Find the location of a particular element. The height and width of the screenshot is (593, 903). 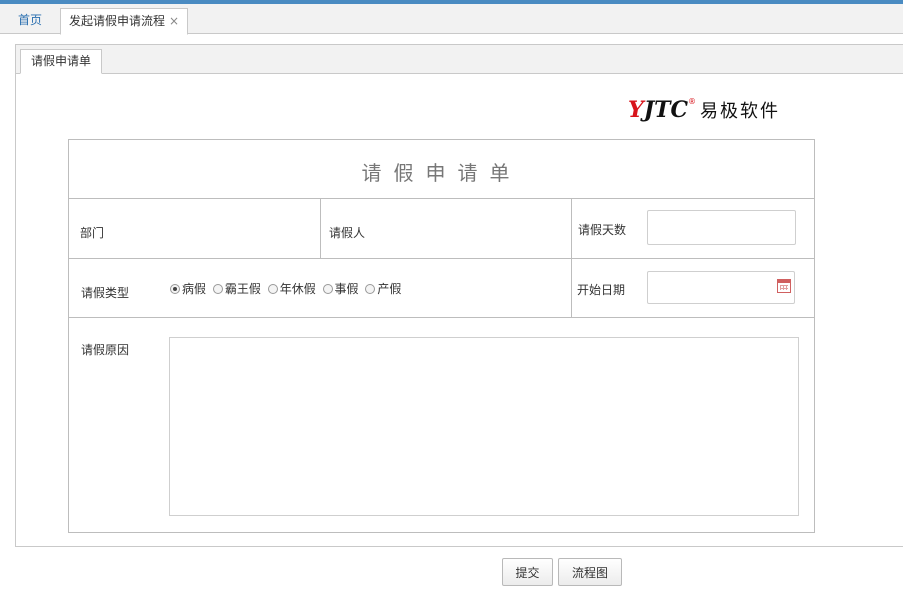

days-label: 请假天数 is located at coordinates (602, 230).